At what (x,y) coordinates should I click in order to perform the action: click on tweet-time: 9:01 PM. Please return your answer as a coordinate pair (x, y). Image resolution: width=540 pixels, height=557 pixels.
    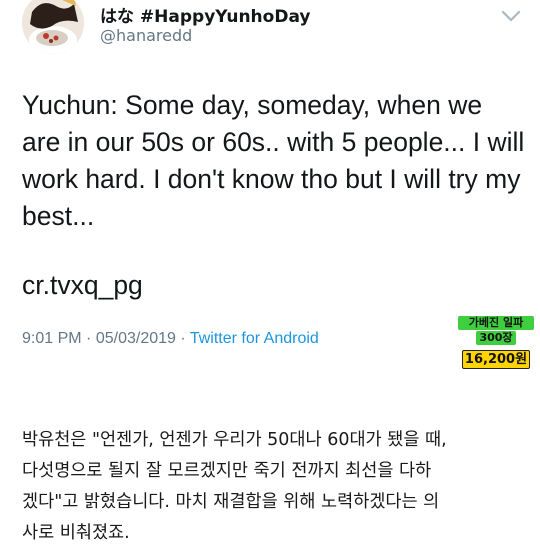
    Looking at the image, I should click on (52, 338).